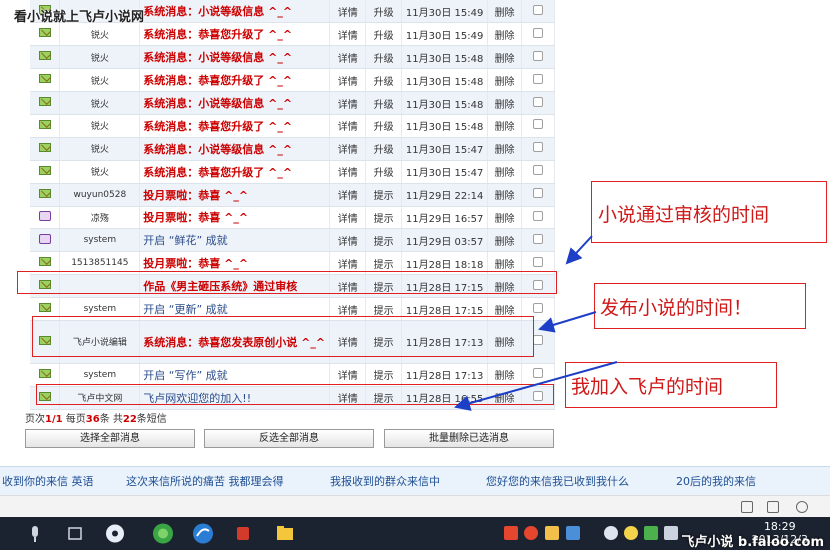 This screenshot has height=550, width=830. Describe the element at coordinates (747, 507) in the screenshot. I see `volume-icon` at that location.